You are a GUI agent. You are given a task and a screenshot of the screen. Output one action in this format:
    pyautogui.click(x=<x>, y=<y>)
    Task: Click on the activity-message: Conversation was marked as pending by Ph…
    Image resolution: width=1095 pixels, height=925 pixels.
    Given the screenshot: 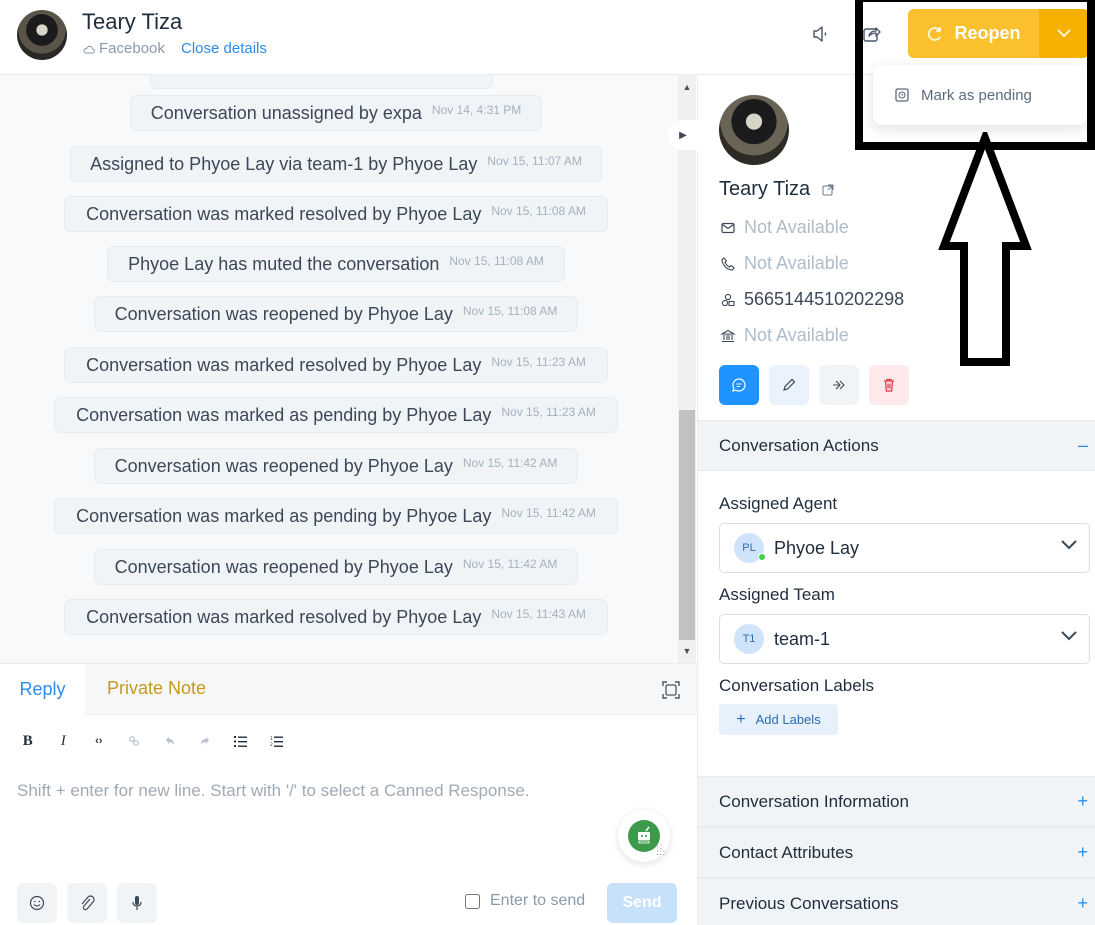 What is the action you would take?
    pyautogui.click(x=336, y=516)
    